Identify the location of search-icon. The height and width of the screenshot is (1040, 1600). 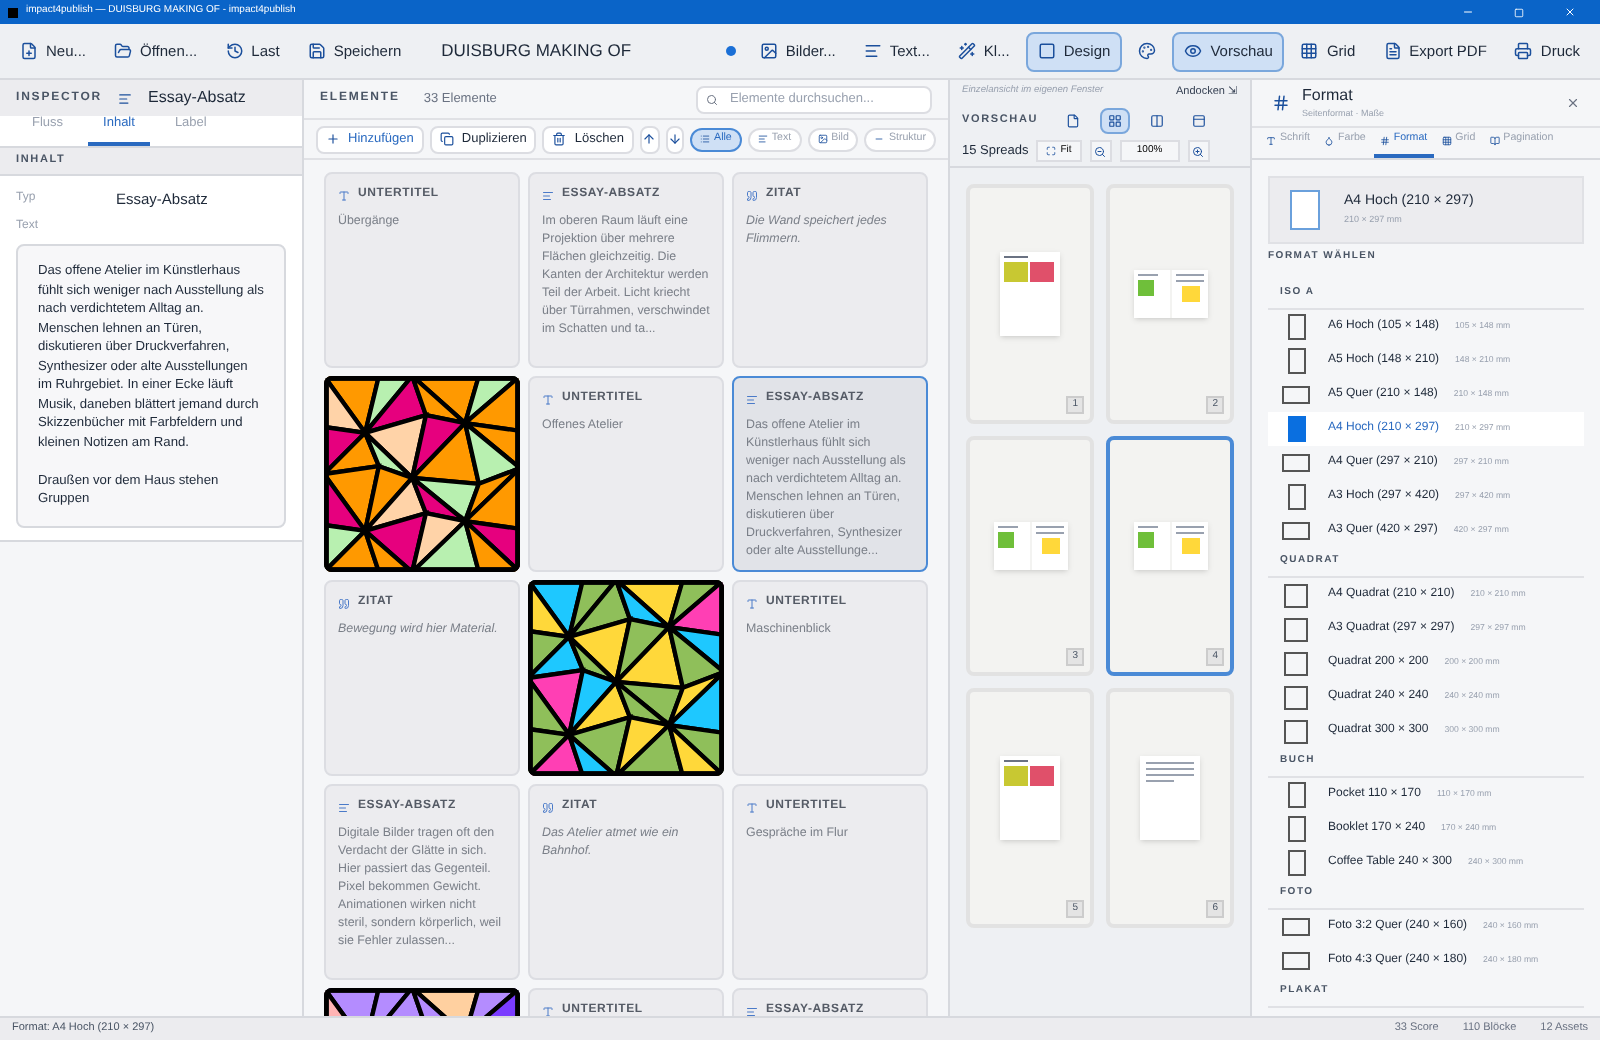
(712, 99).